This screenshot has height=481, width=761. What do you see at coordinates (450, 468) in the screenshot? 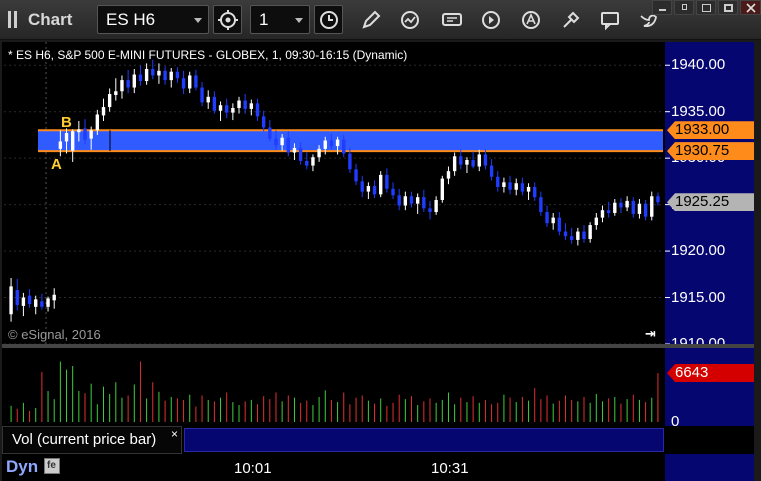
I see `time-axis-label: 10:31` at bounding box center [450, 468].